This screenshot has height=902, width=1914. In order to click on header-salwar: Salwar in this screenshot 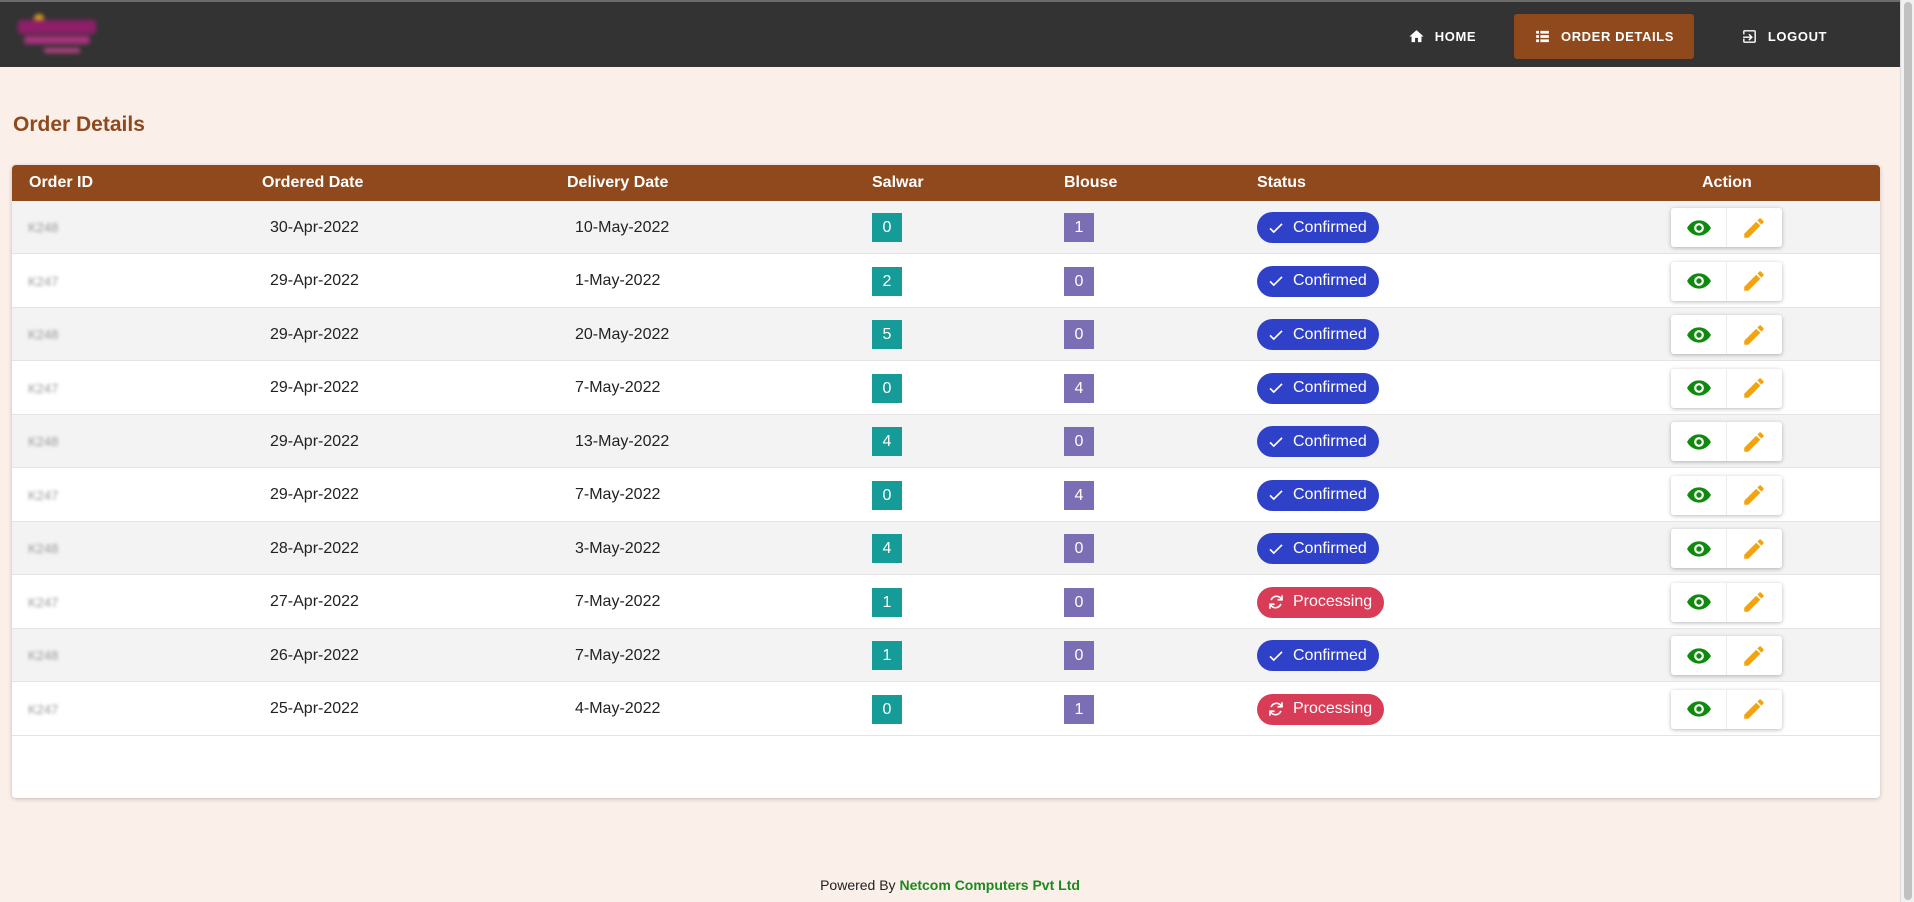, I will do `click(898, 182)`.